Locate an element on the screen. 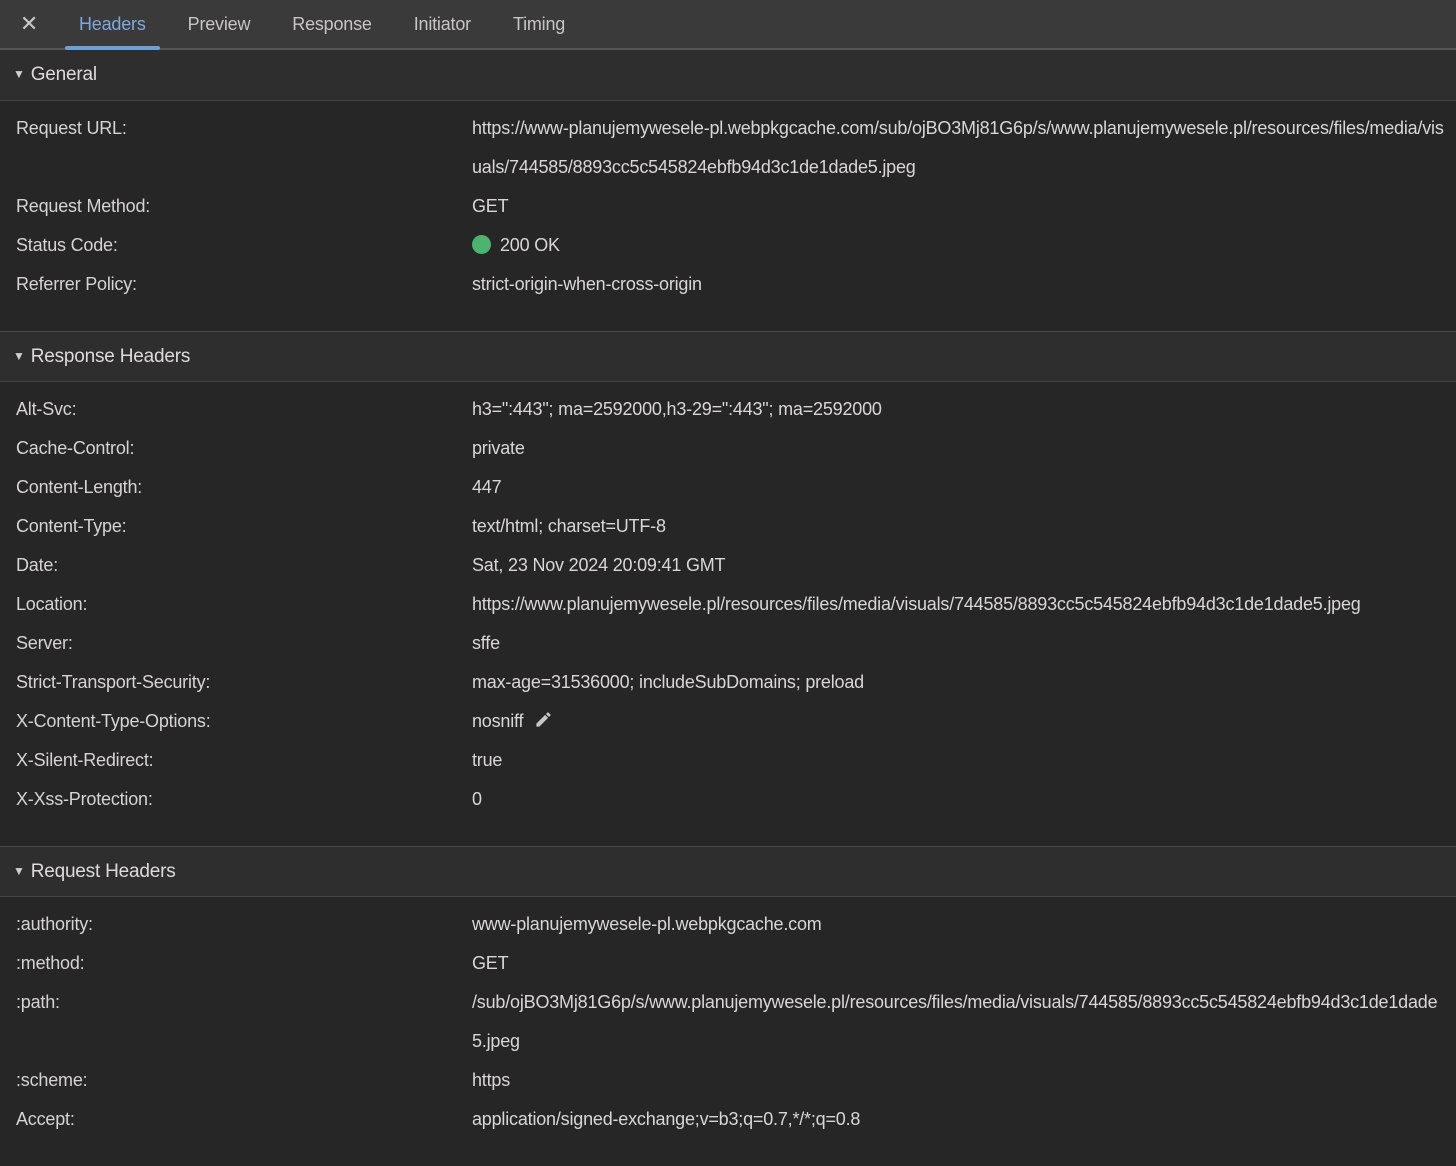  header-name: :authority: is located at coordinates (54, 924).